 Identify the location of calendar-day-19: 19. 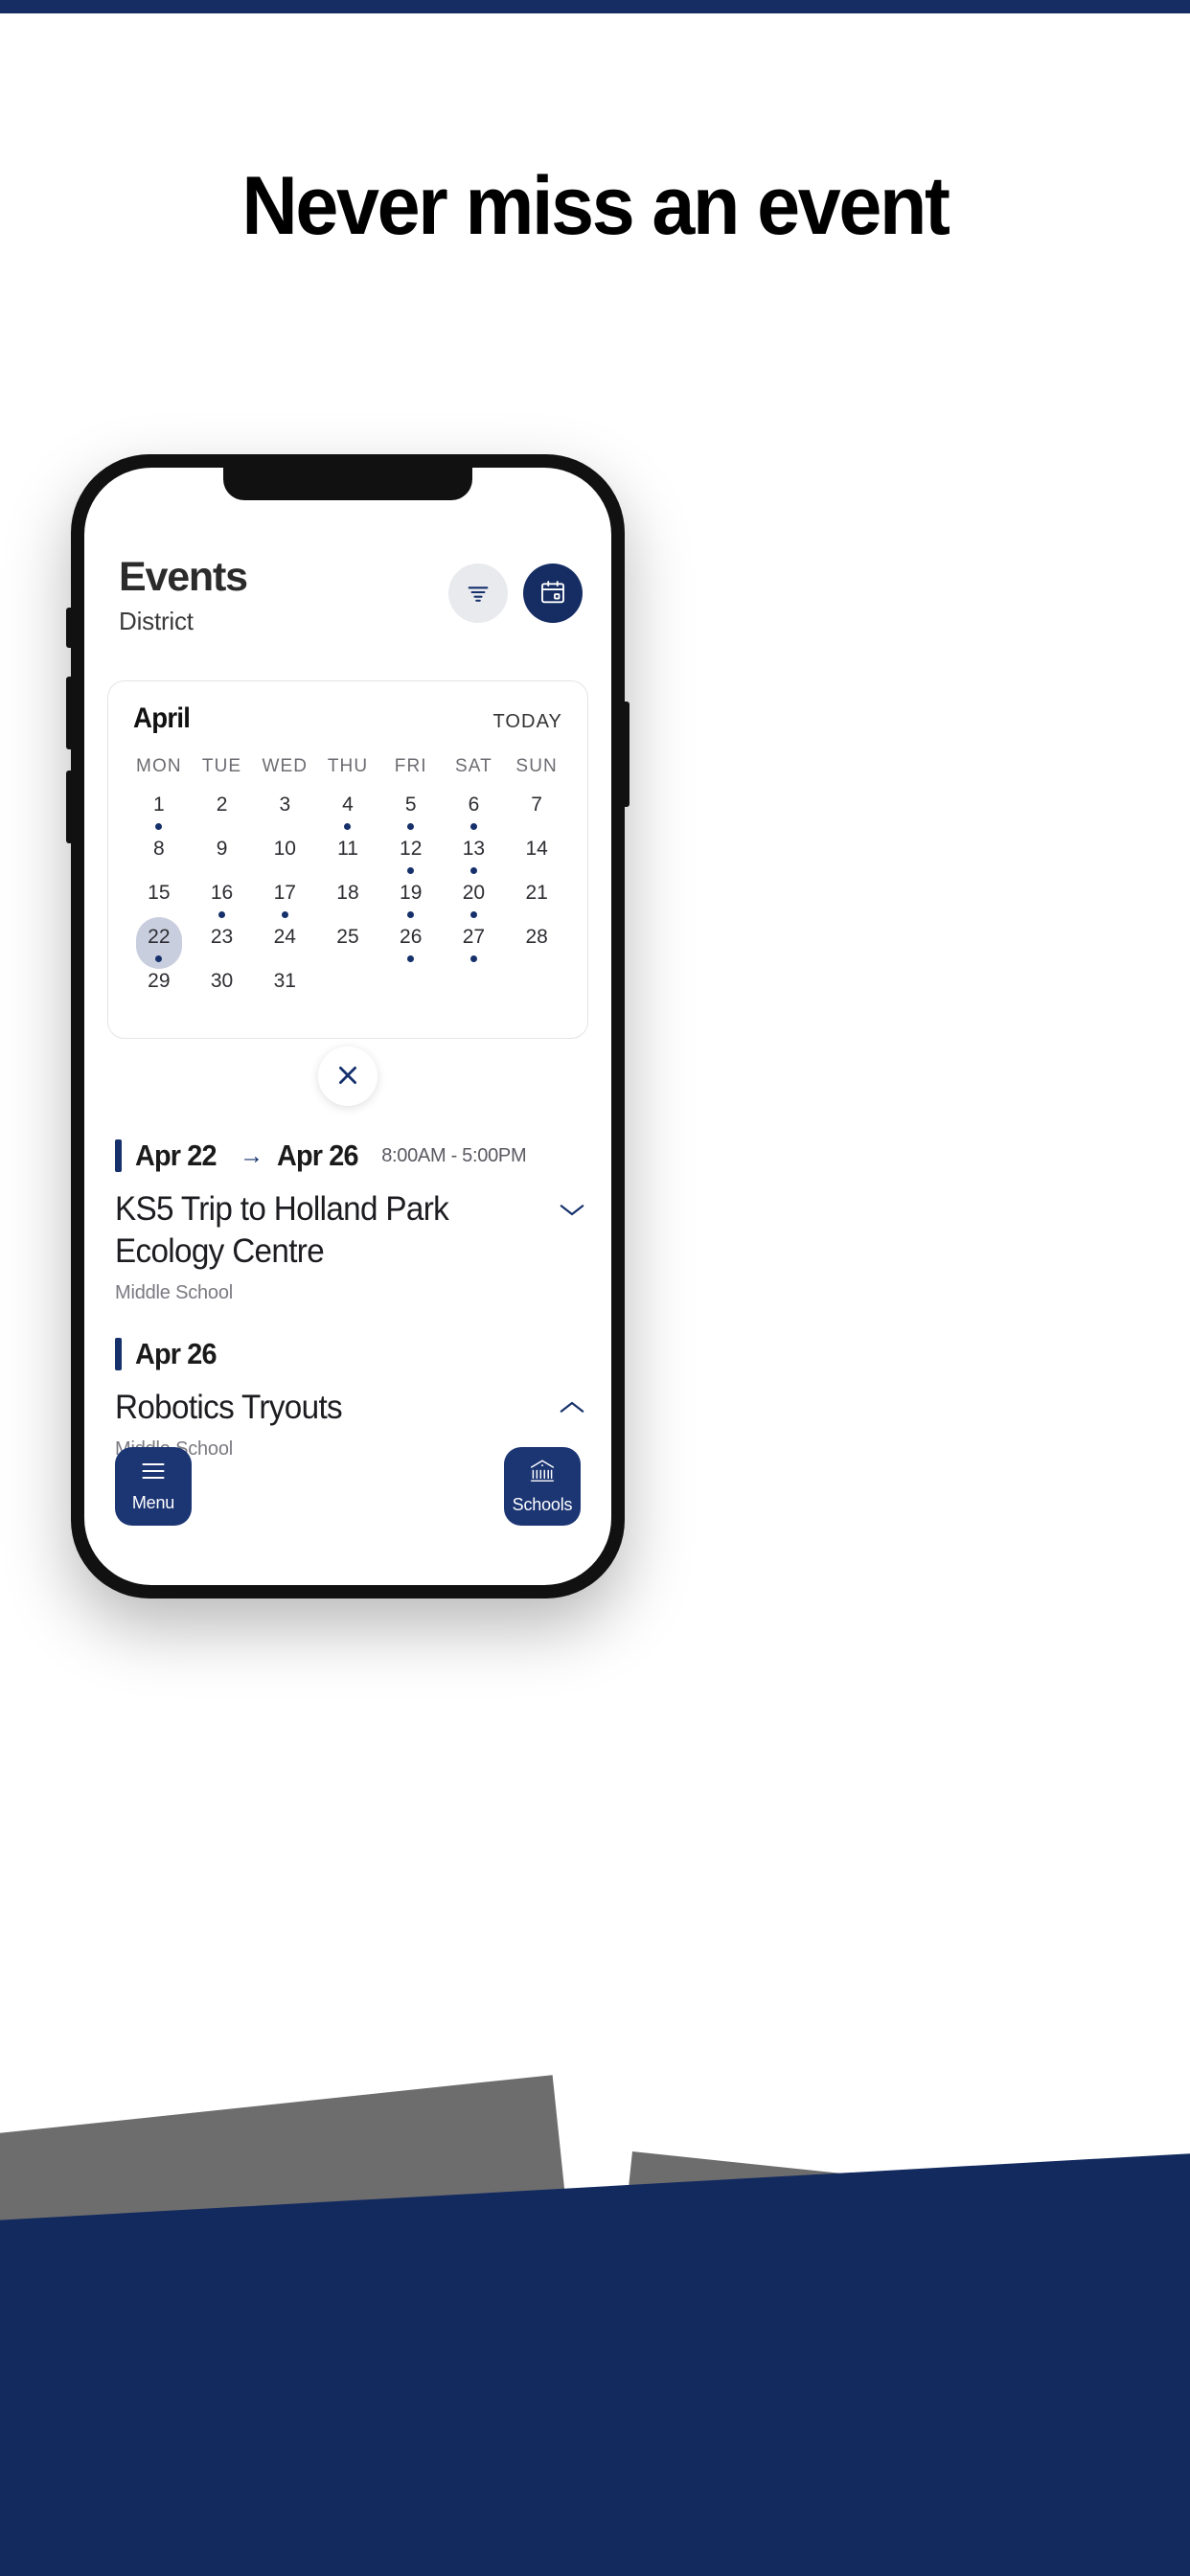
(411, 901).